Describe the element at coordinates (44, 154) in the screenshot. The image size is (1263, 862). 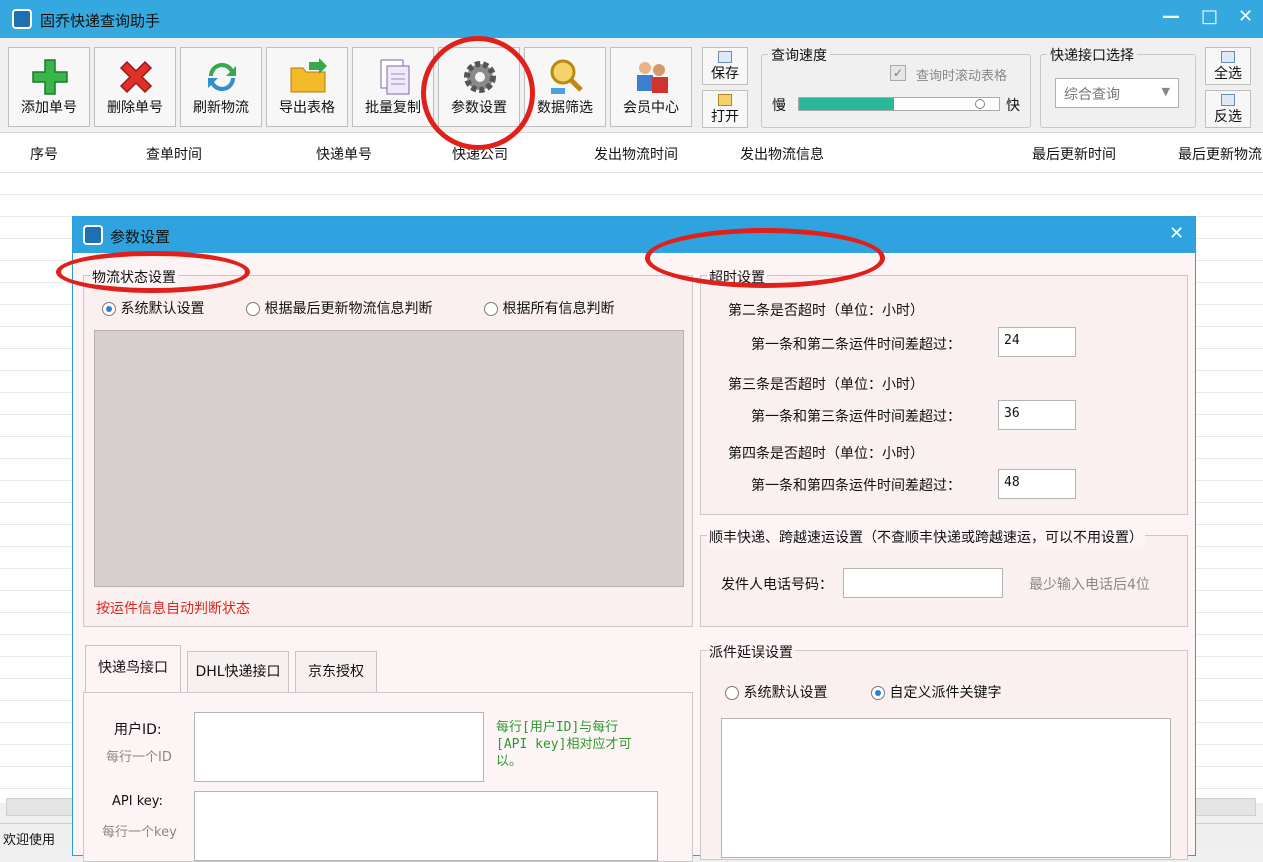
I see `column-header: 序号` at that location.